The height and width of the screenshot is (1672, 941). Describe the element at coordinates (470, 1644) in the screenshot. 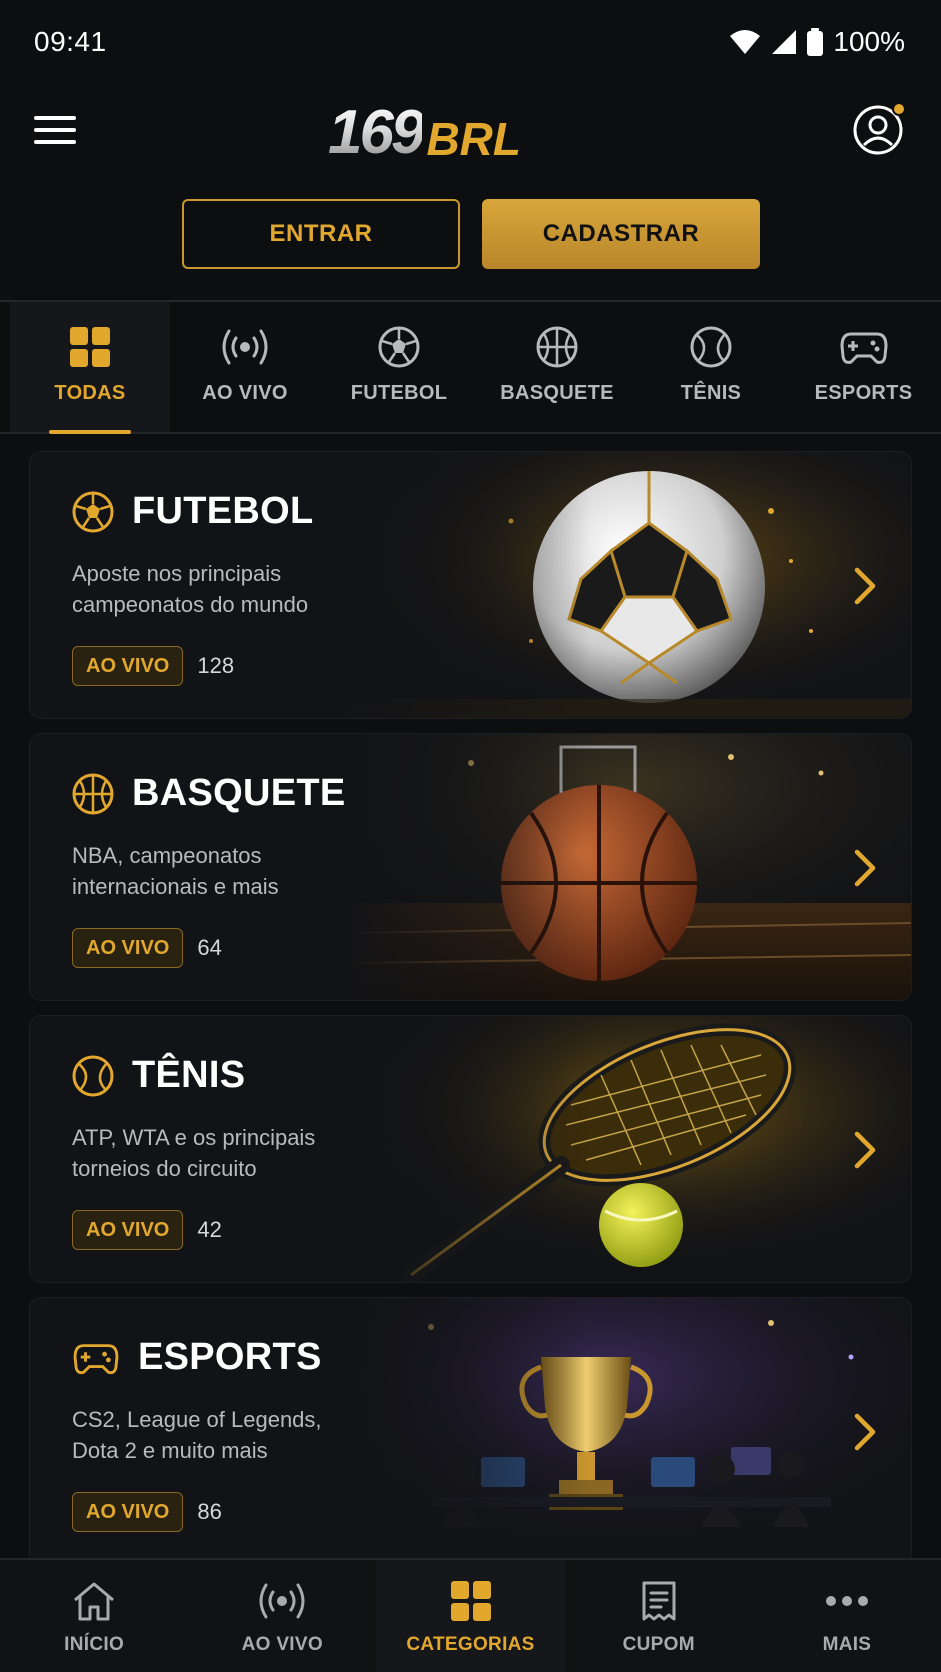

I see `nav-label: CATEGORIAS` at that location.